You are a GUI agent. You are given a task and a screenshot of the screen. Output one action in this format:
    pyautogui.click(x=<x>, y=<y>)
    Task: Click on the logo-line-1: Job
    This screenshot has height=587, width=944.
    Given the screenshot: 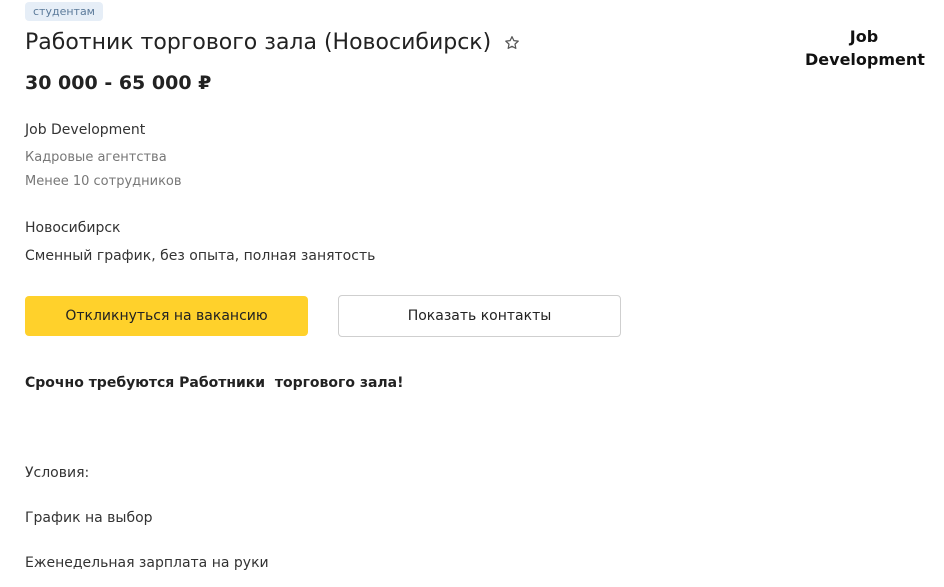 What is the action you would take?
    pyautogui.click(x=864, y=36)
    